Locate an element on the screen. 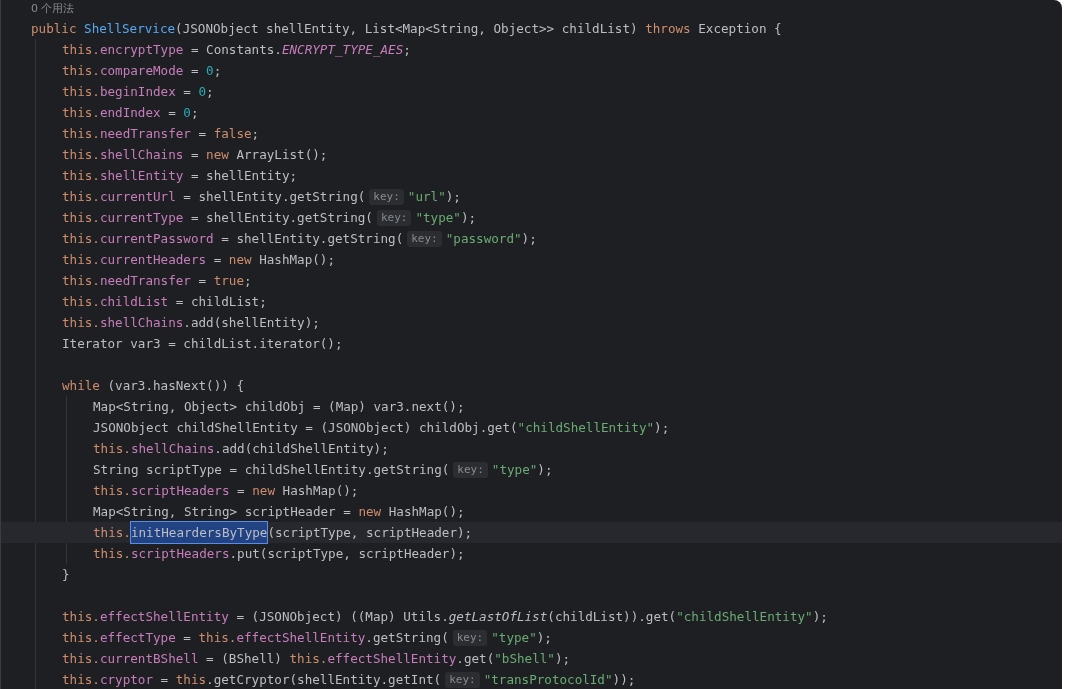 This screenshot has height=689, width=1065. code-line: this.needTransfer = false; is located at coordinates (161, 134).